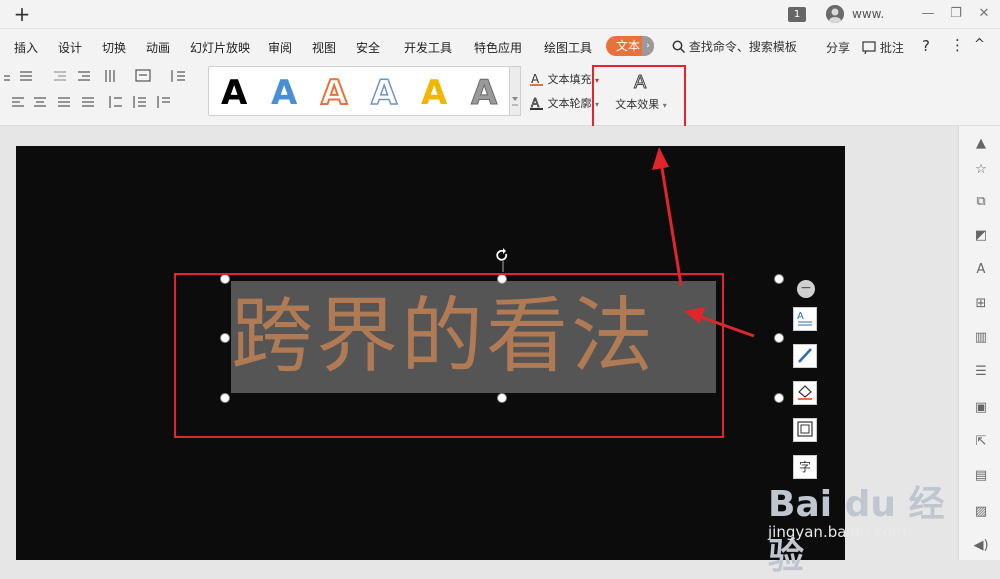  What do you see at coordinates (368, 47) in the screenshot?
I see `menu-security: 安全` at bounding box center [368, 47].